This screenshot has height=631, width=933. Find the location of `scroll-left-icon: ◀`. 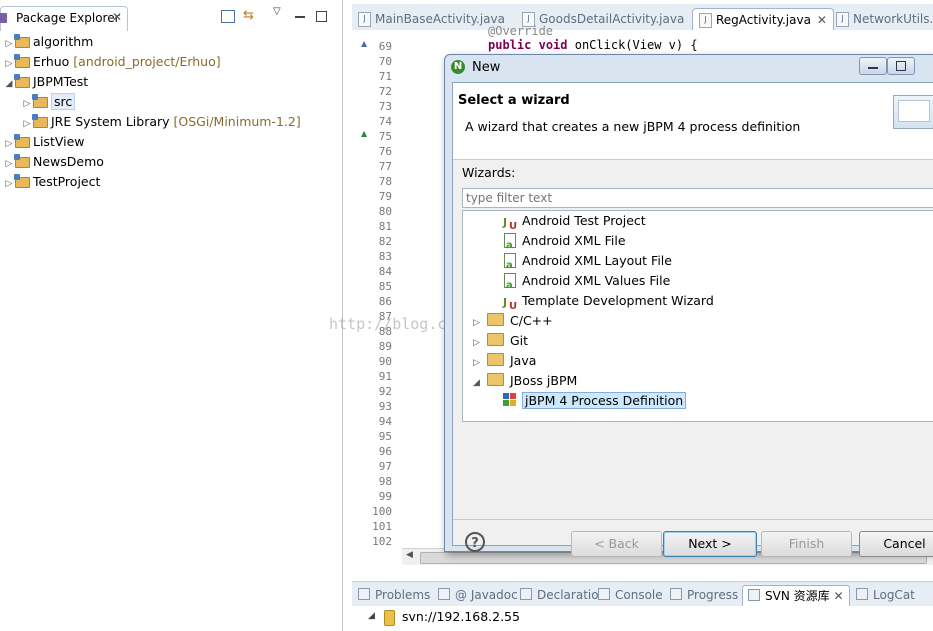

scroll-left-icon: ◀ is located at coordinates (409, 555).